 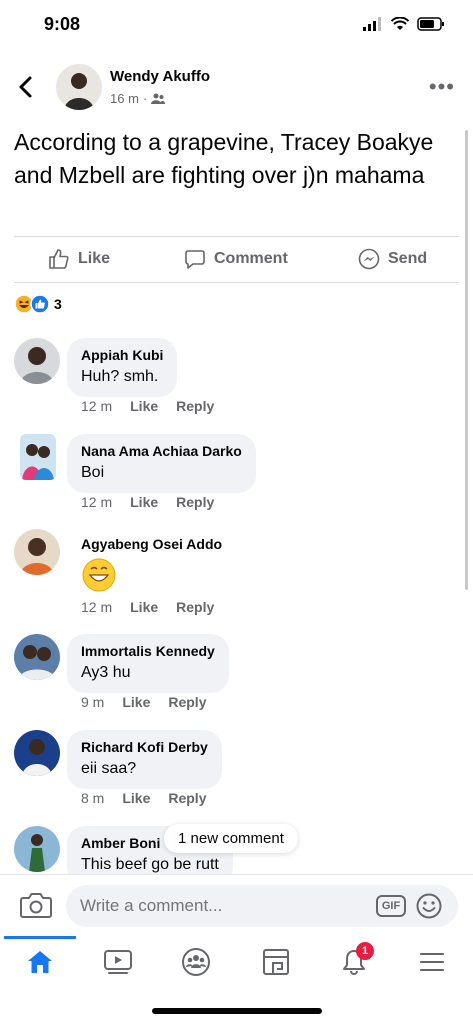 What do you see at coordinates (160, 76) in the screenshot?
I see `author-name: Wendy Akuffo` at bounding box center [160, 76].